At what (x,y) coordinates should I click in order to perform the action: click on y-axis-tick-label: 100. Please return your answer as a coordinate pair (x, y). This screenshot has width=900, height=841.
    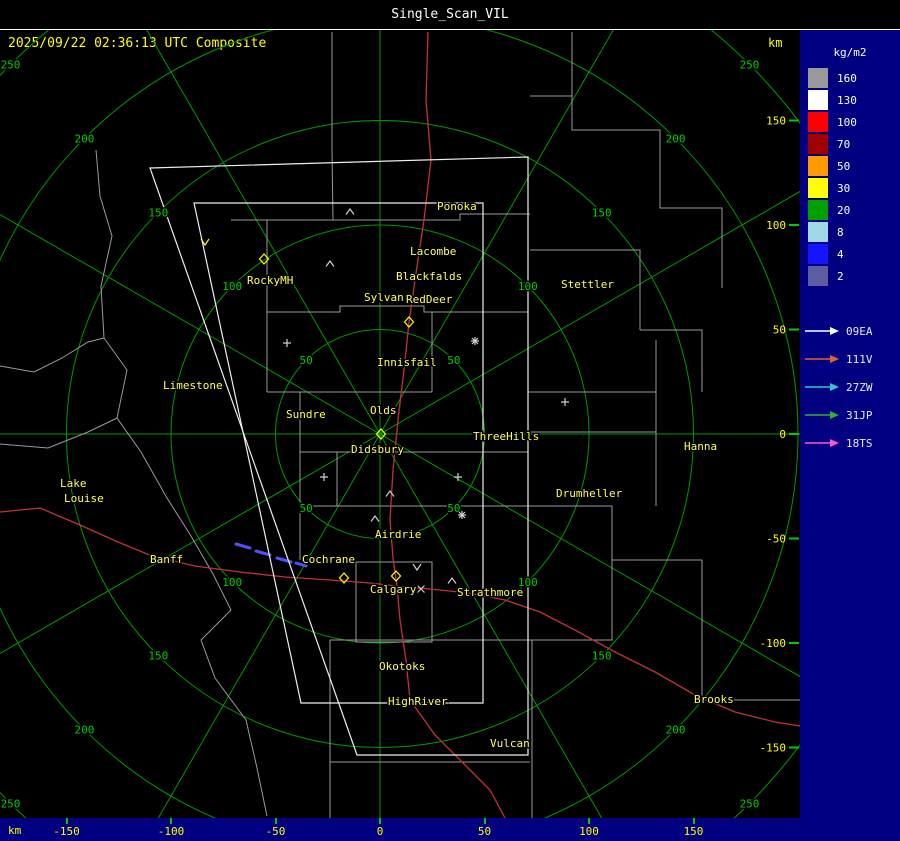
    Looking at the image, I should click on (776, 225).